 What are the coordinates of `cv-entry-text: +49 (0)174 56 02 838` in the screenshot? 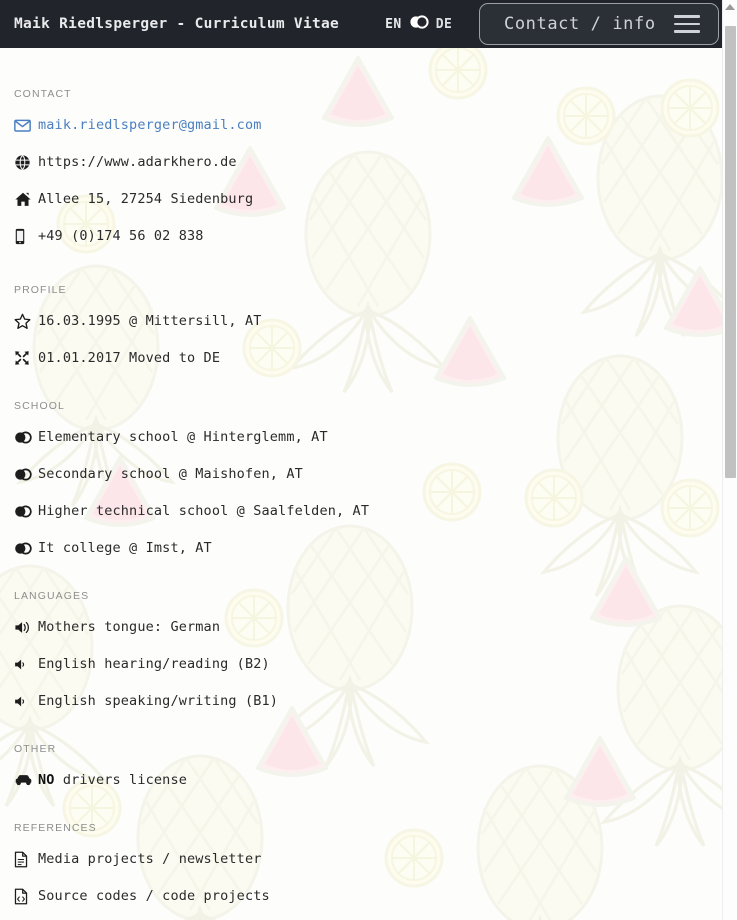 It's located at (121, 236).